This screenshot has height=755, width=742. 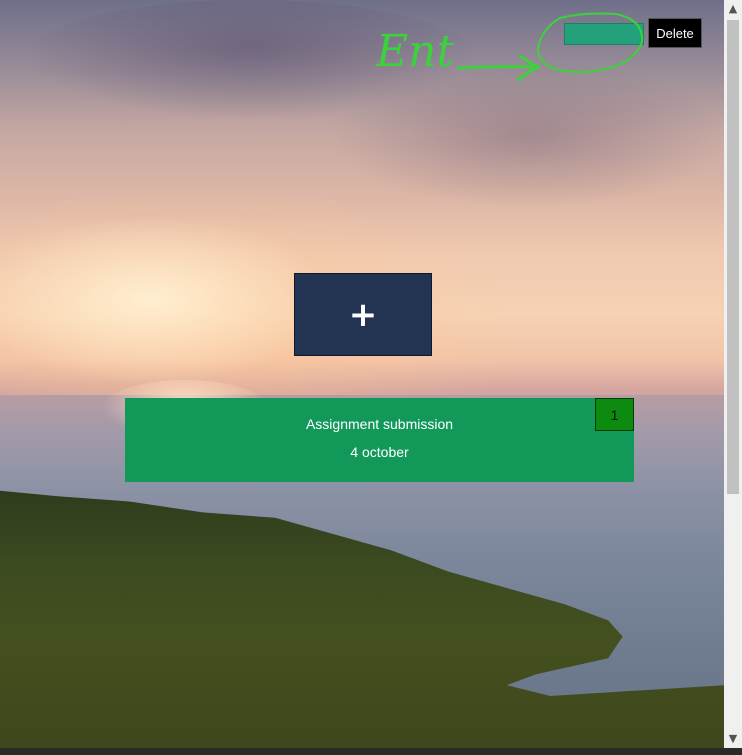 What do you see at coordinates (733, 257) in the screenshot?
I see `scroll-thumb` at bounding box center [733, 257].